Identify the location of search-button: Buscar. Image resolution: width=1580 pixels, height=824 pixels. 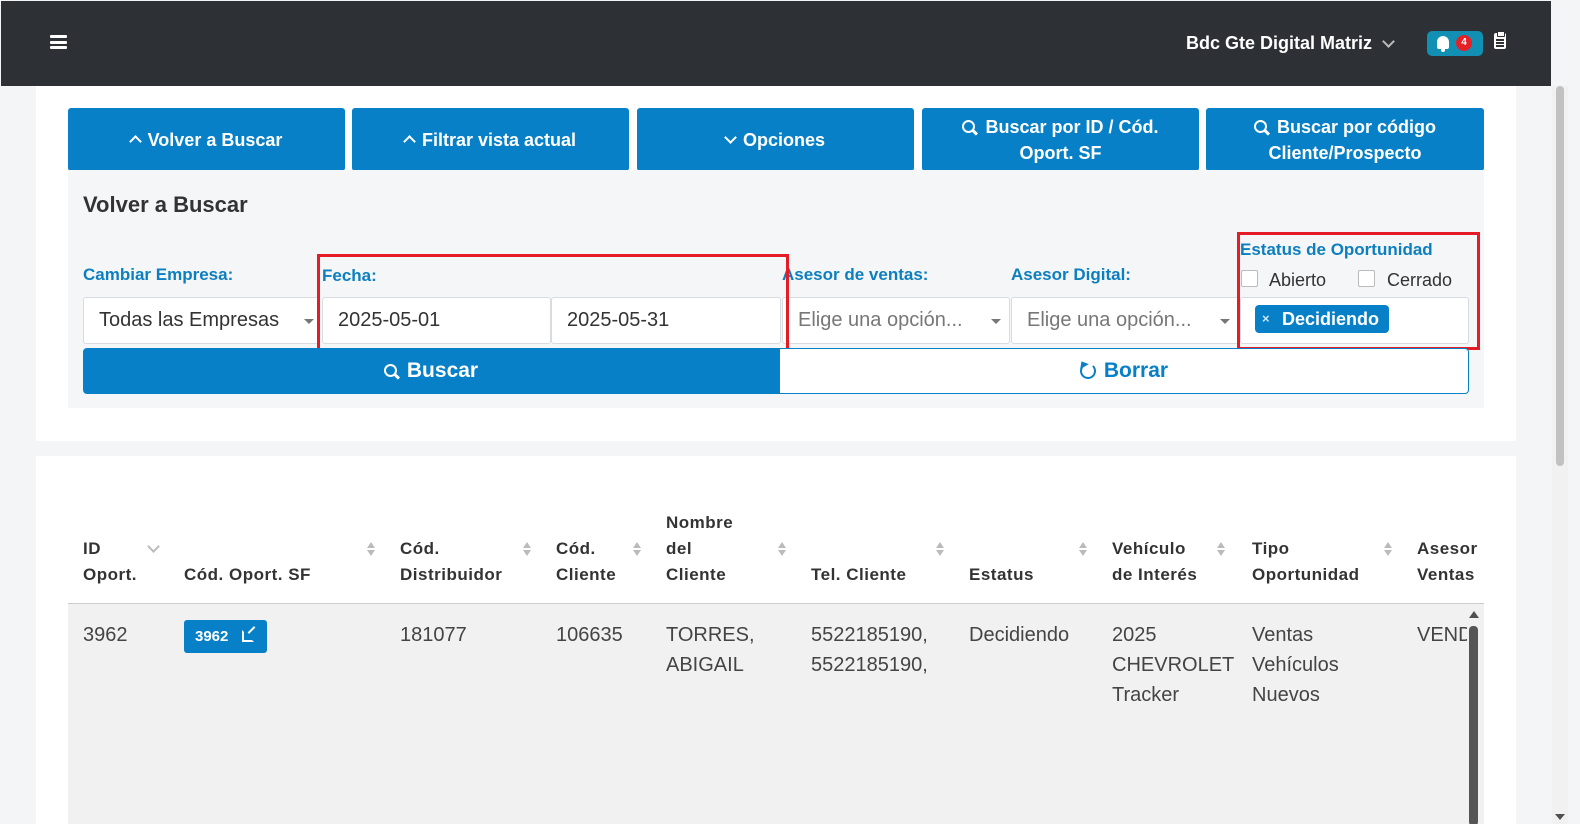
(431, 371).